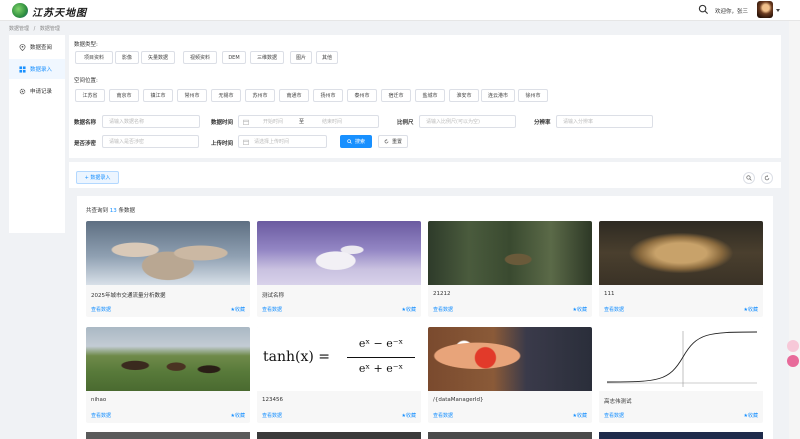 This screenshot has height=439, width=800. I want to click on sidebar-item-label: 申请记录, so click(41, 92).